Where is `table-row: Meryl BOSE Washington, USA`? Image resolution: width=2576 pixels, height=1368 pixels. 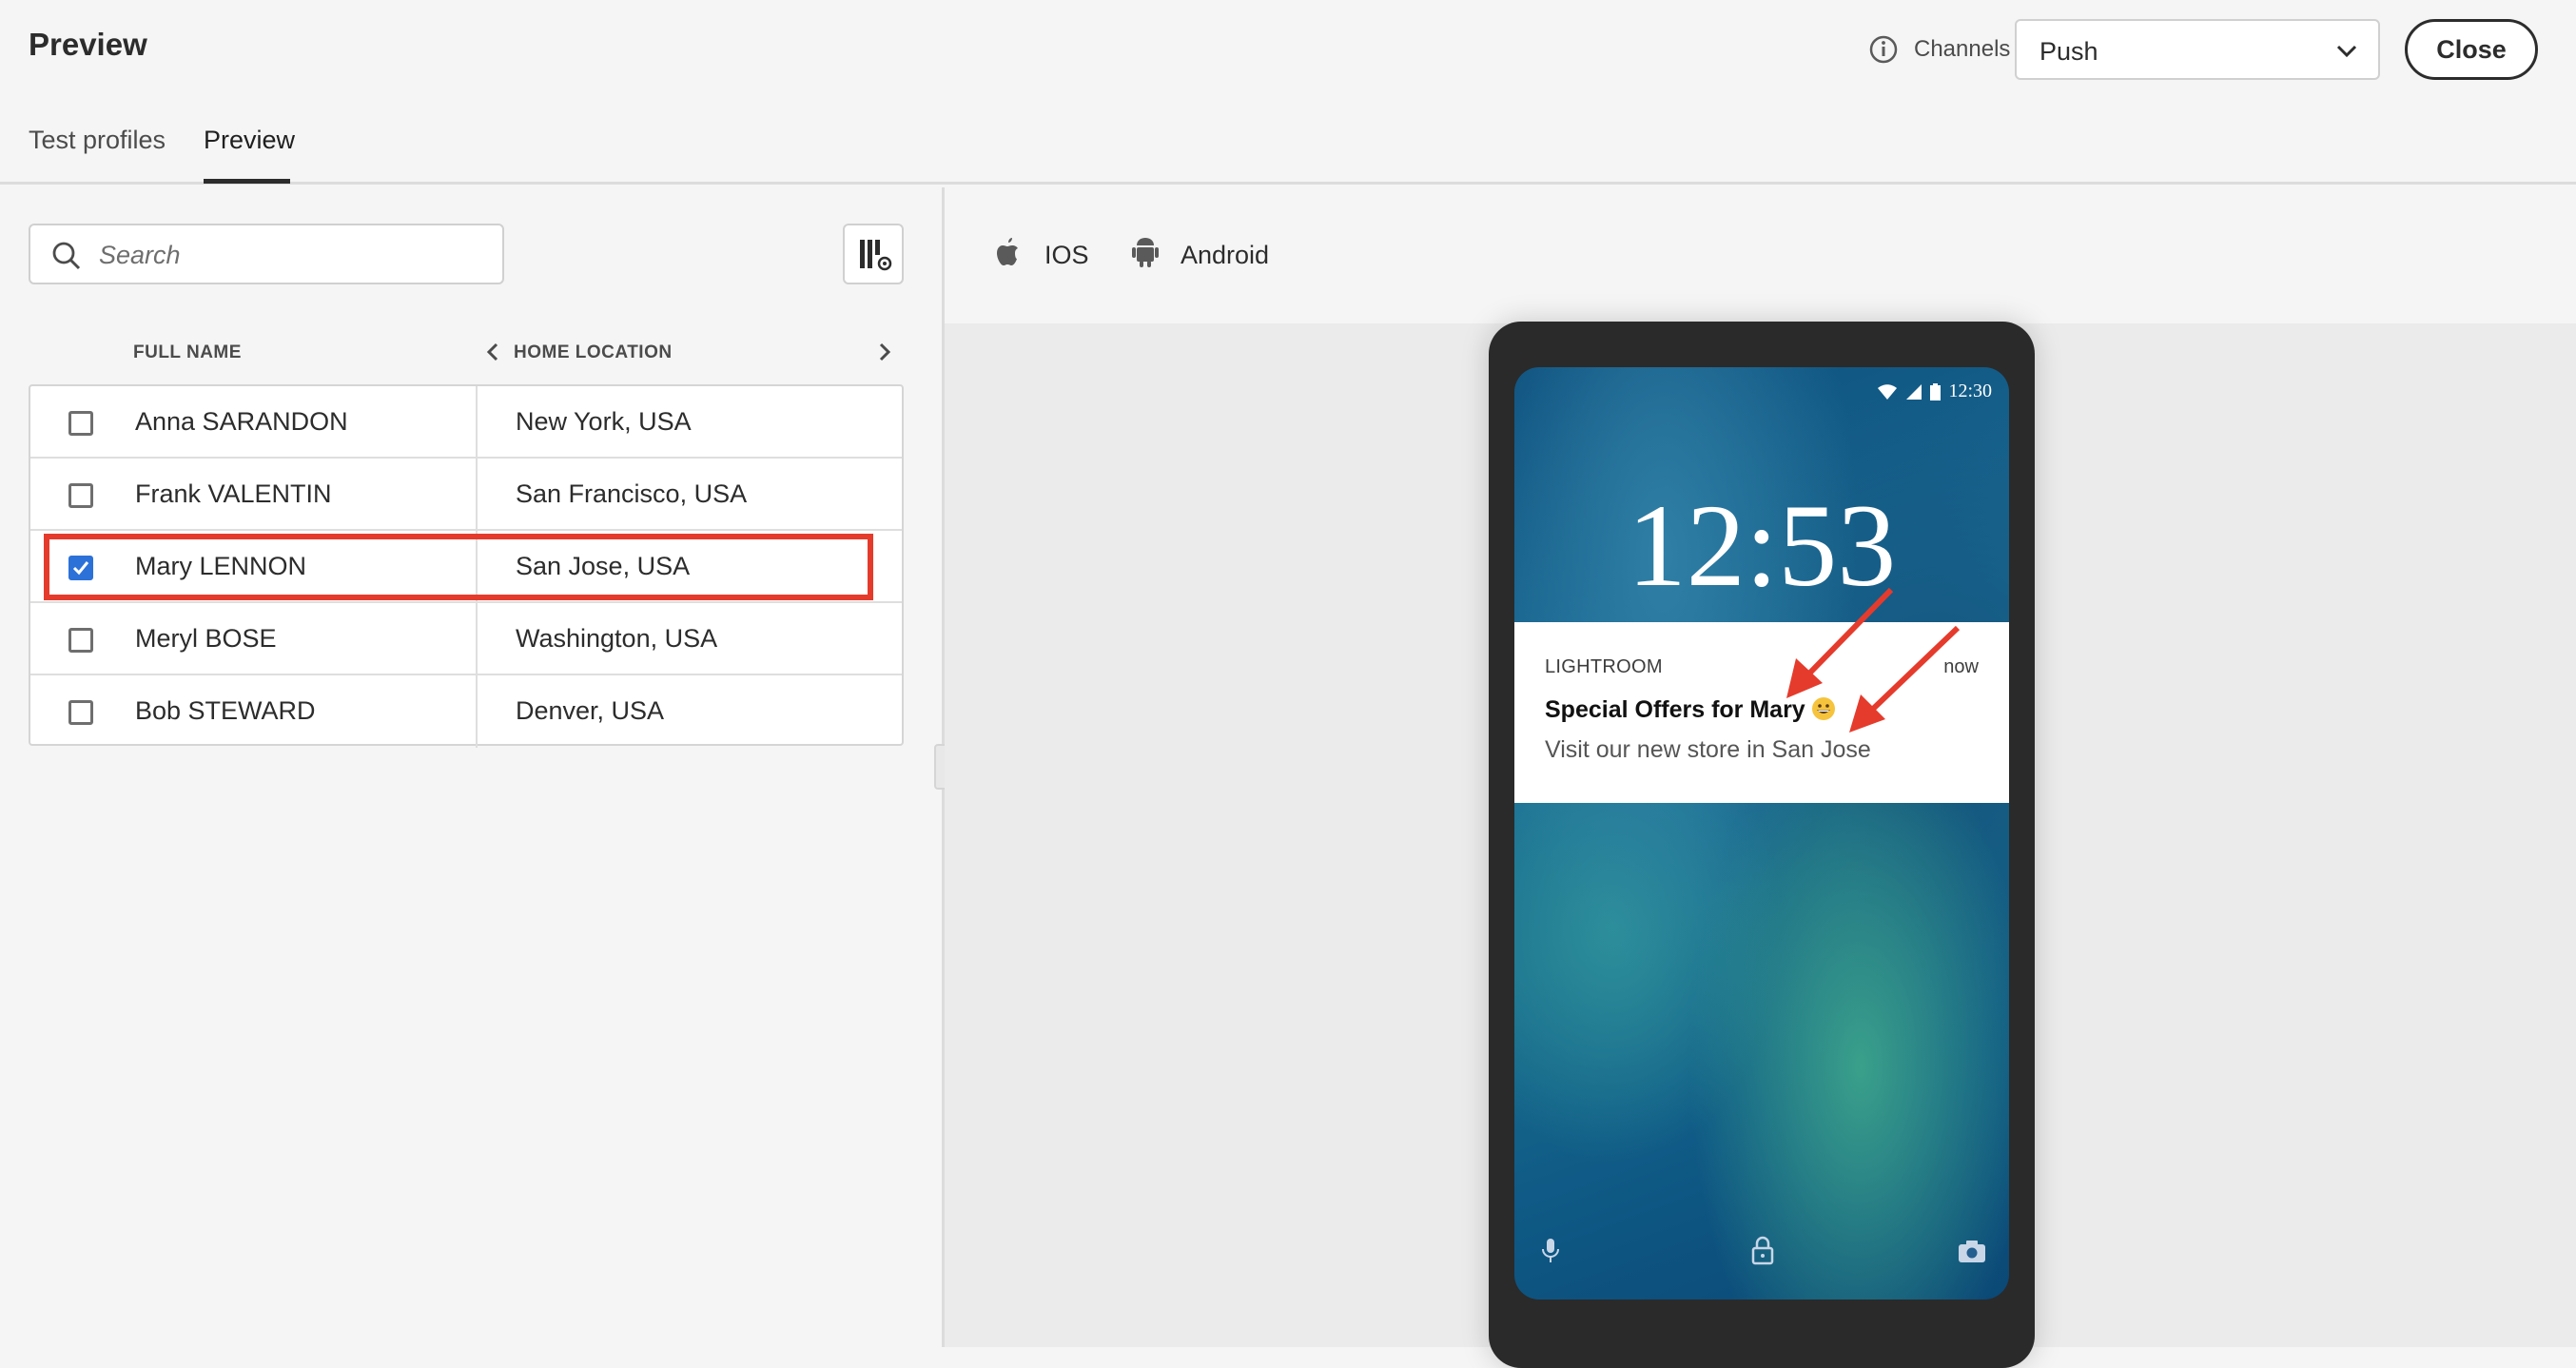
table-row: Meryl BOSE Washington, USA is located at coordinates (466, 639).